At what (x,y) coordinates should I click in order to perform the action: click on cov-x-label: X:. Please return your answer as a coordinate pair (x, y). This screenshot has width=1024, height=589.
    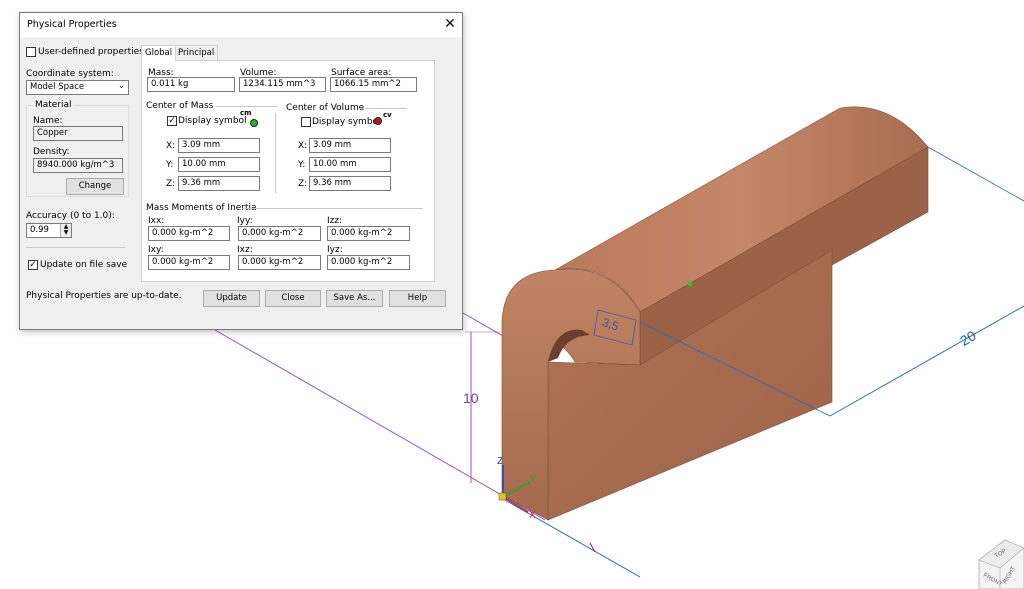
    Looking at the image, I should click on (303, 146).